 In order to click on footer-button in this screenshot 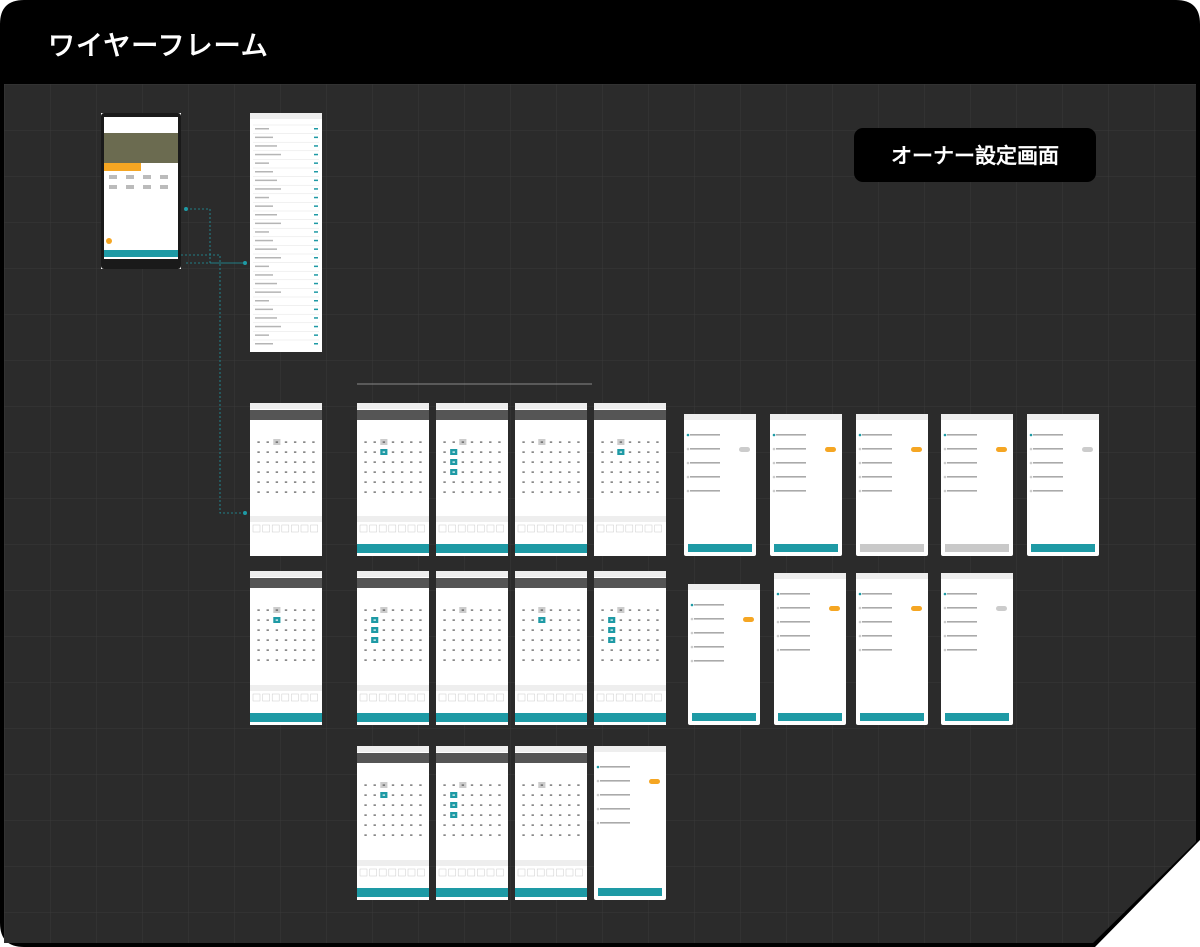, I will do `click(472, 548)`.